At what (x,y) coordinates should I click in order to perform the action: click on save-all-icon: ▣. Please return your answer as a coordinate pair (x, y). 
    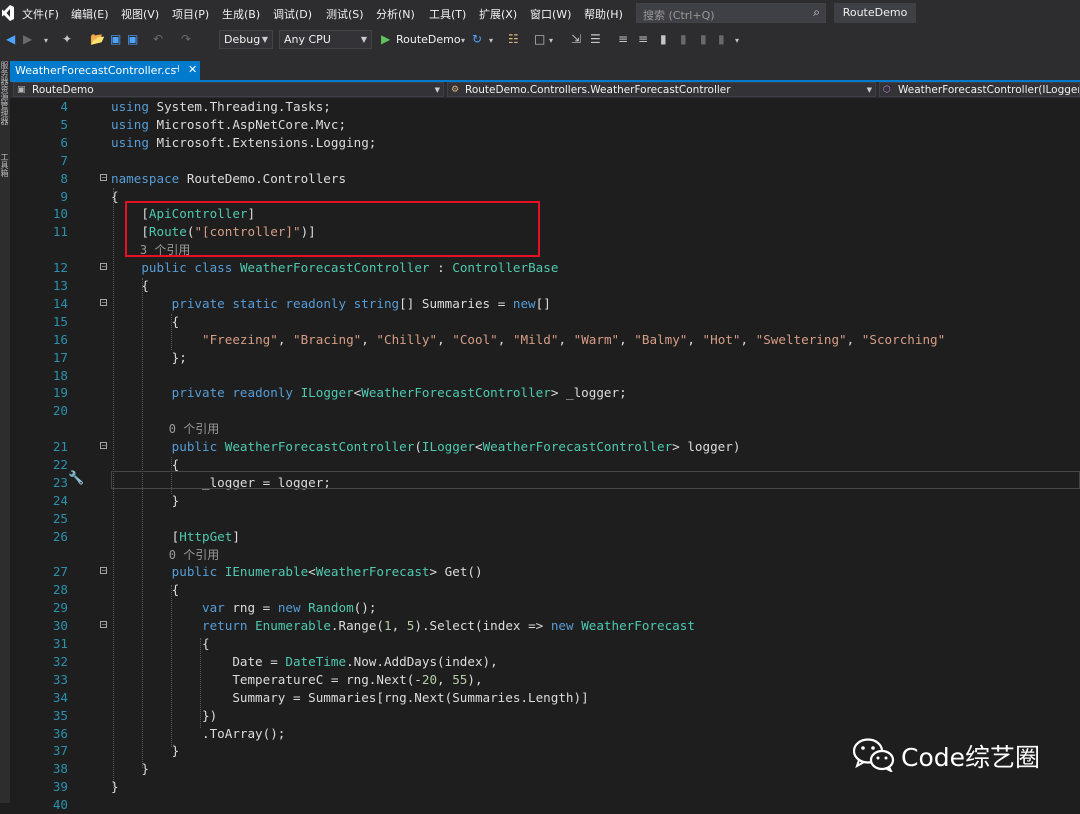
    Looking at the image, I should click on (132, 39).